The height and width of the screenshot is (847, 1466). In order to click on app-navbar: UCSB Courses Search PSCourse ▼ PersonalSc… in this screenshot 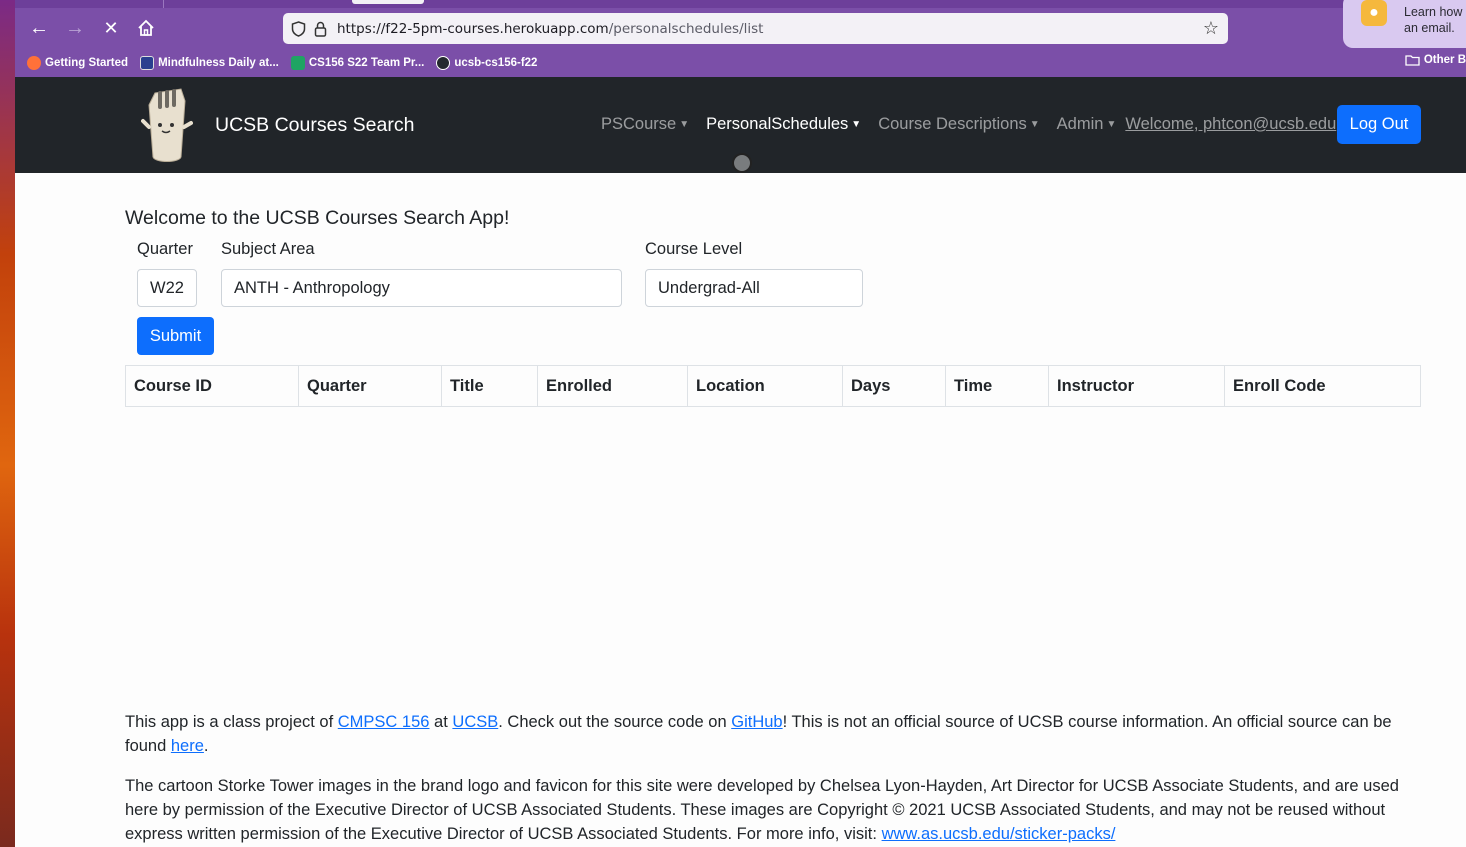, I will do `click(740, 125)`.